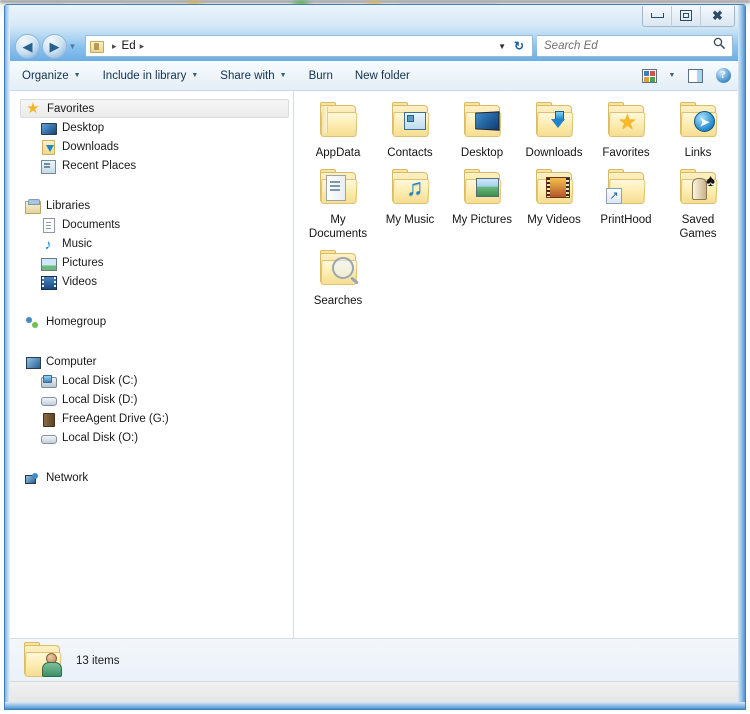  Describe the element at coordinates (695, 76) in the screenshot. I see `preview-pane-button` at that location.